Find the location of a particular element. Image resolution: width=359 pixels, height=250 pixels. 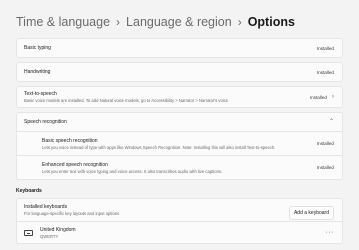

keyboard-layout: QWERTY is located at coordinates (49, 236).